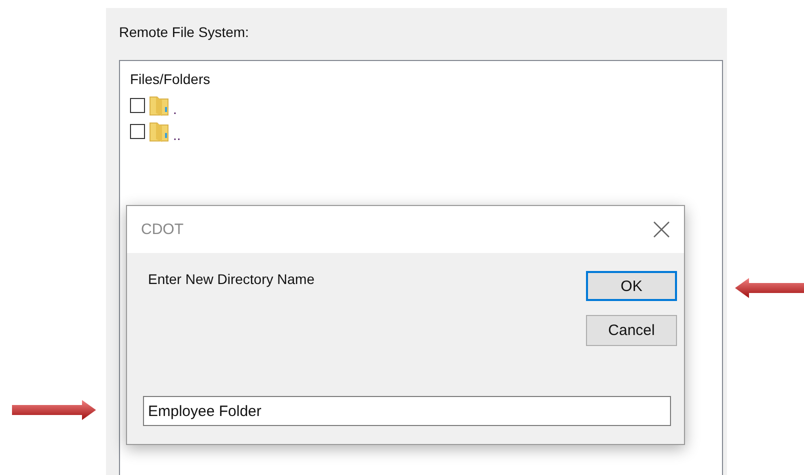 The width and height of the screenshot is (804, 475). I want to click on prompt-text: Enter New Directory Name, so click(231, 279).